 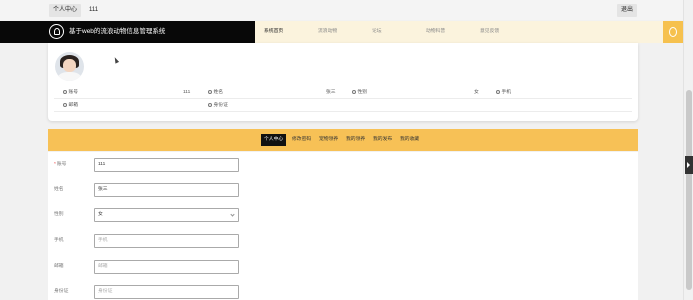 I want to click on gender-select: 女, so click(x=166, y=215).